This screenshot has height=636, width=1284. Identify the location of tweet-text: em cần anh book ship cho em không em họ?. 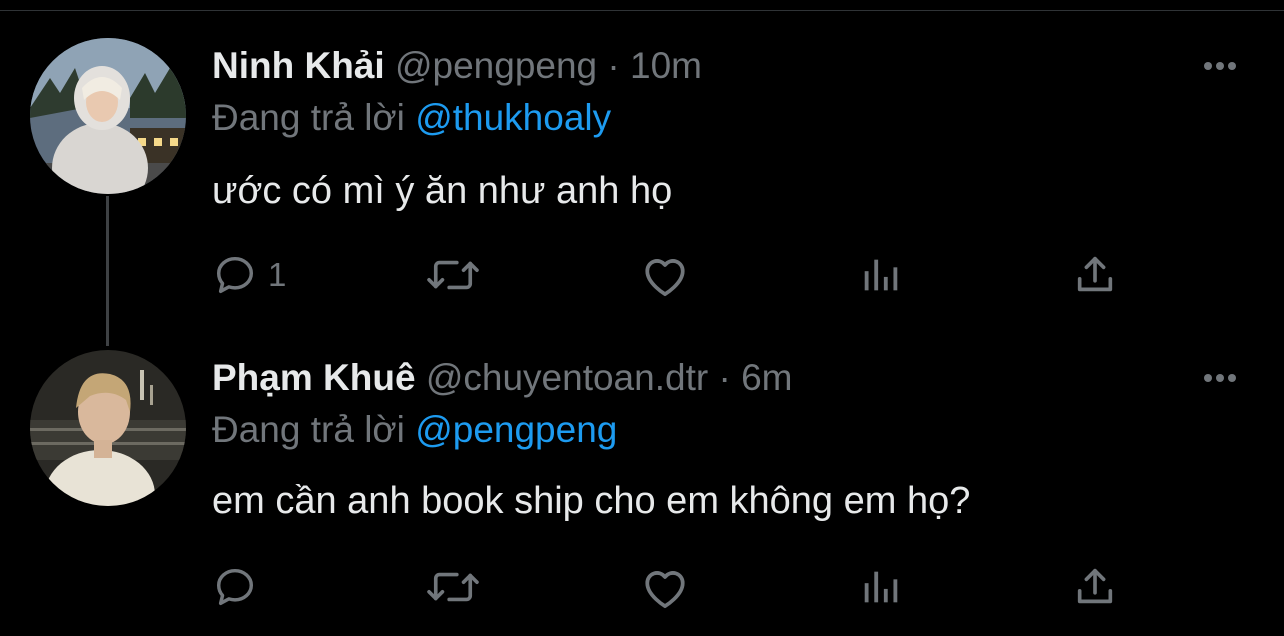
(591, 501).